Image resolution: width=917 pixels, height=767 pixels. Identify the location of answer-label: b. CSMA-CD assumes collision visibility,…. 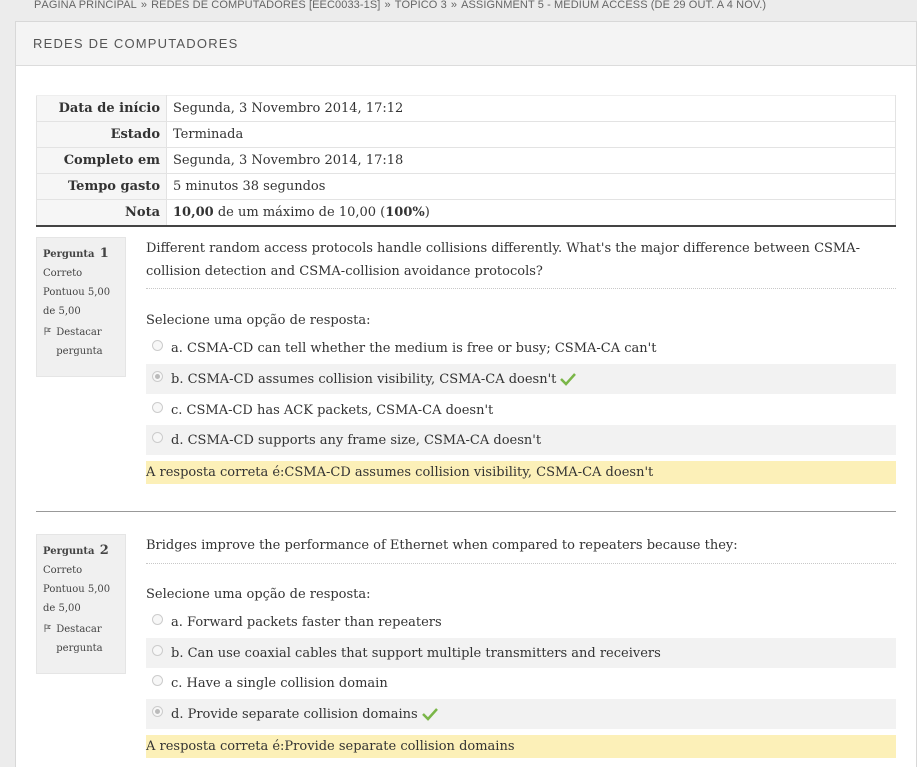
(364, 379).